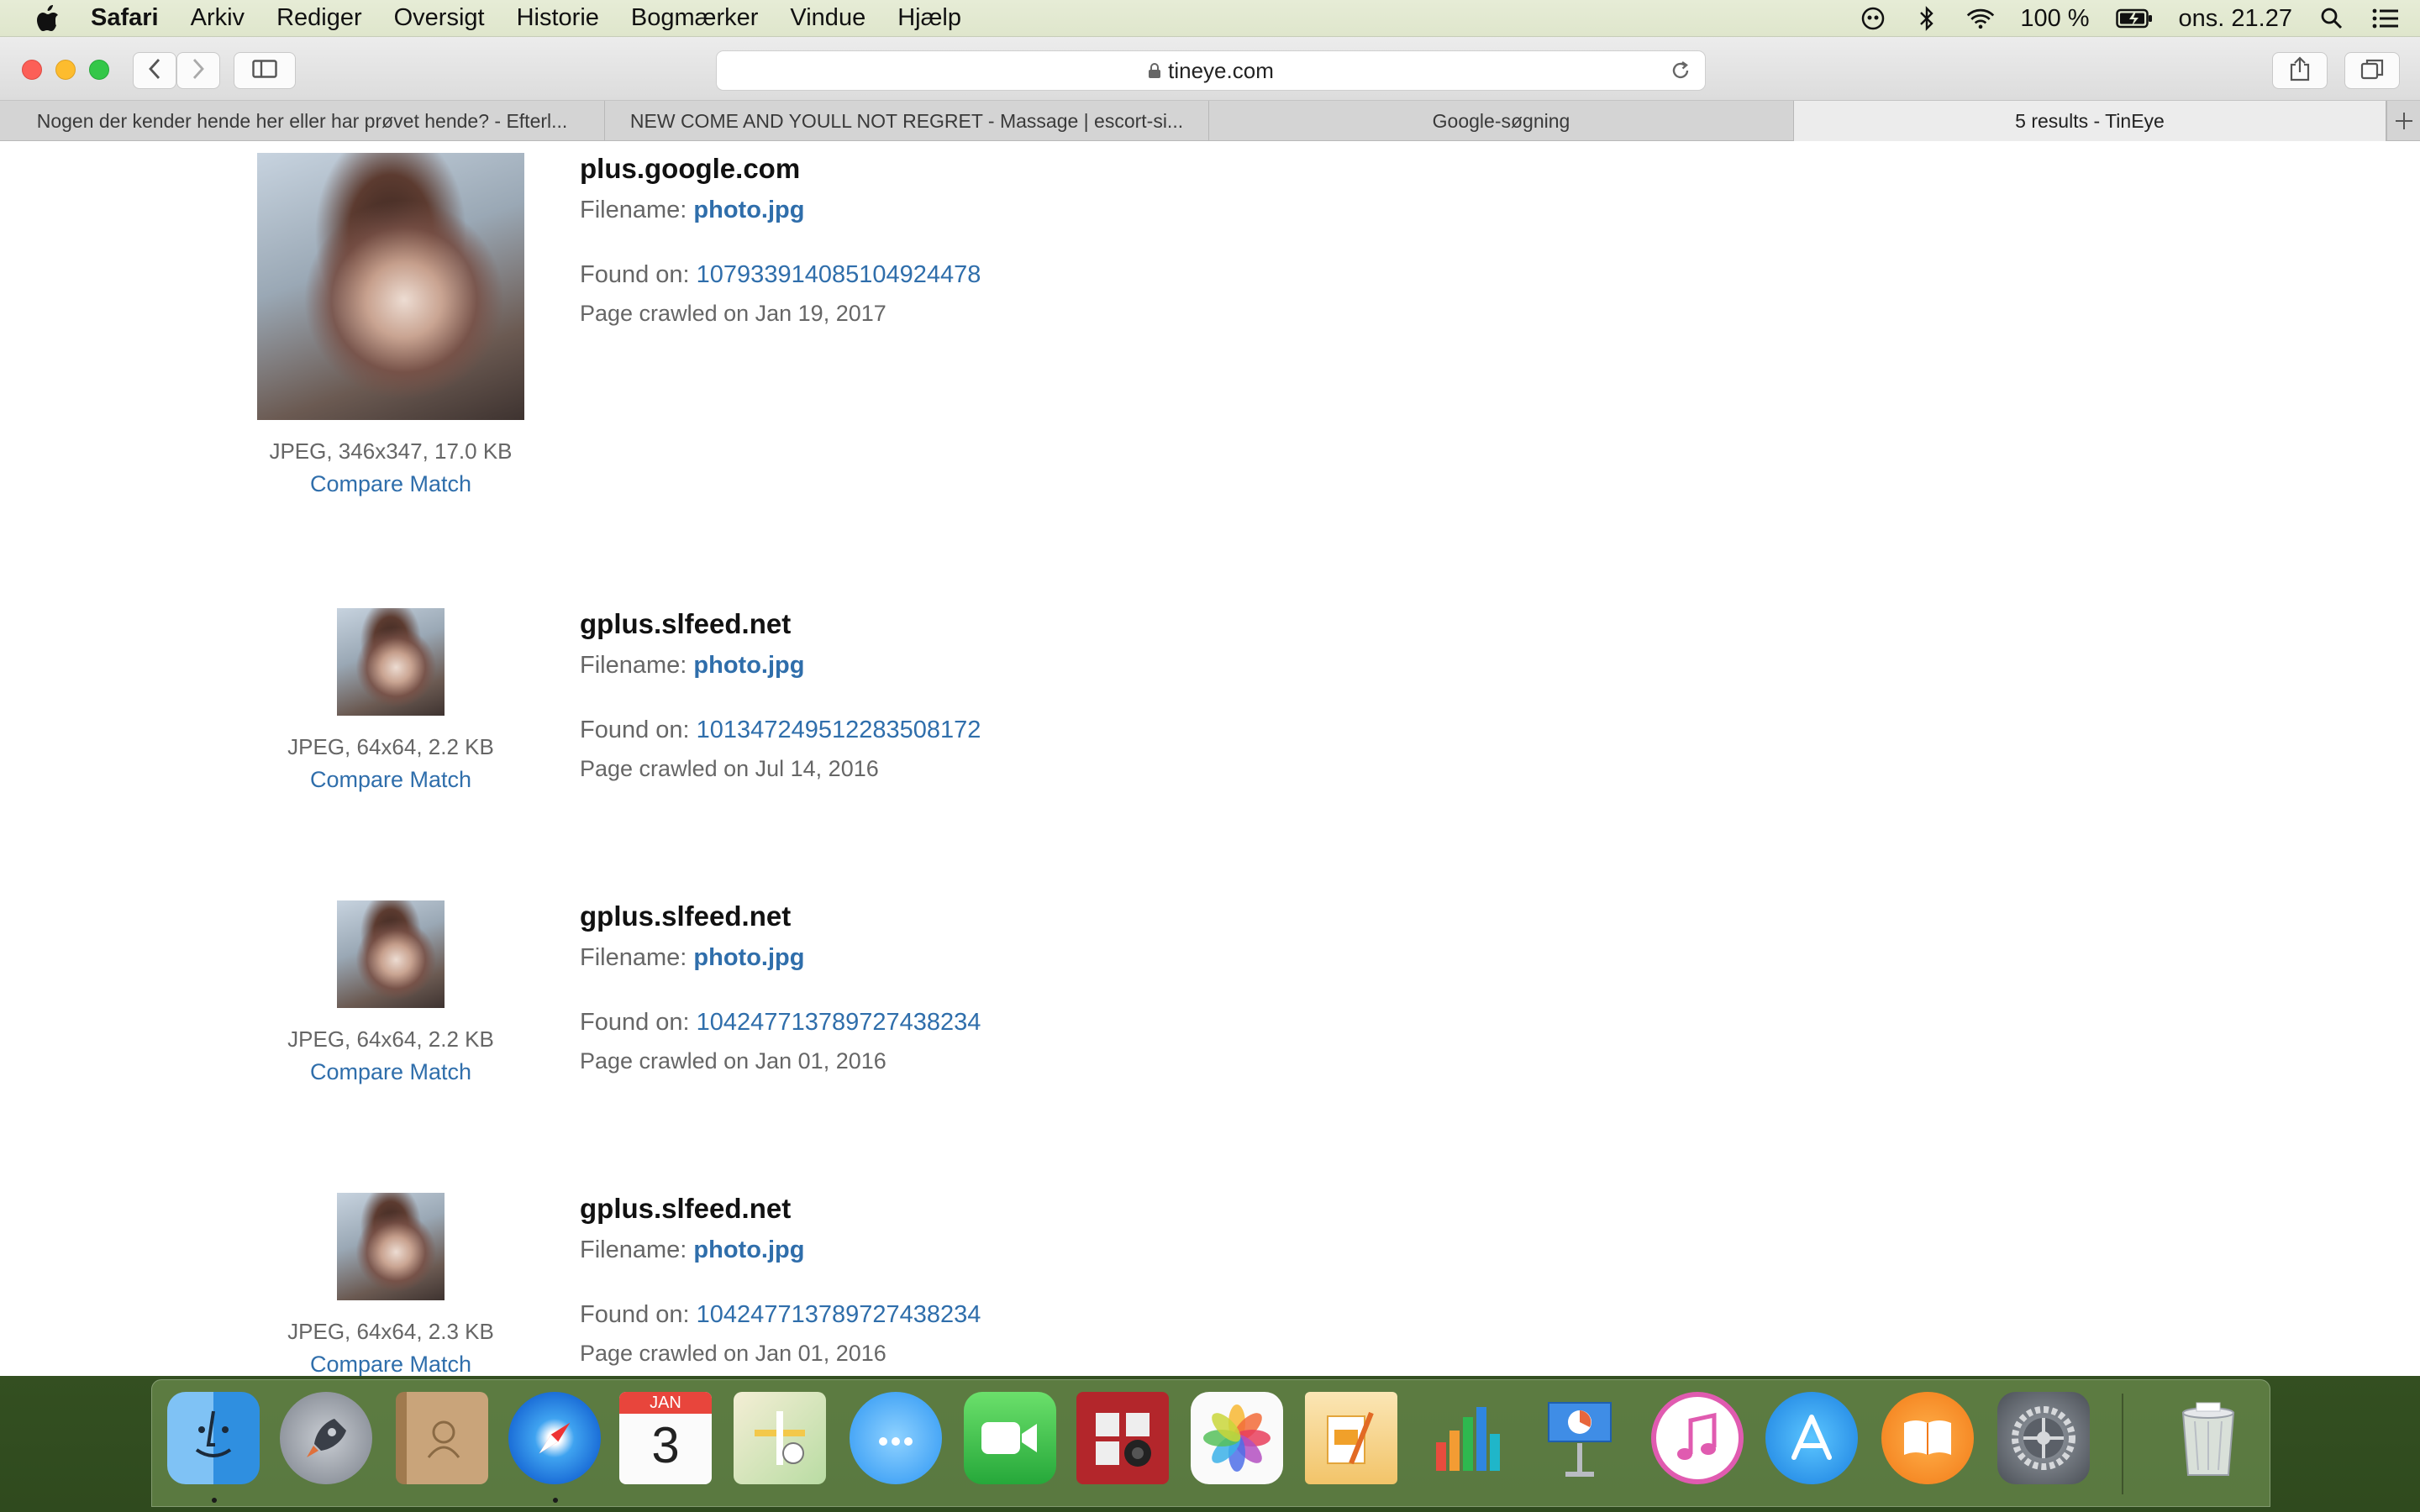 Image resolution: width=2420 pixels, height=1512 pixels. Describe the element at coordinates (1466, 1438) in the screenshot. I see `numbers-icon` at that location.